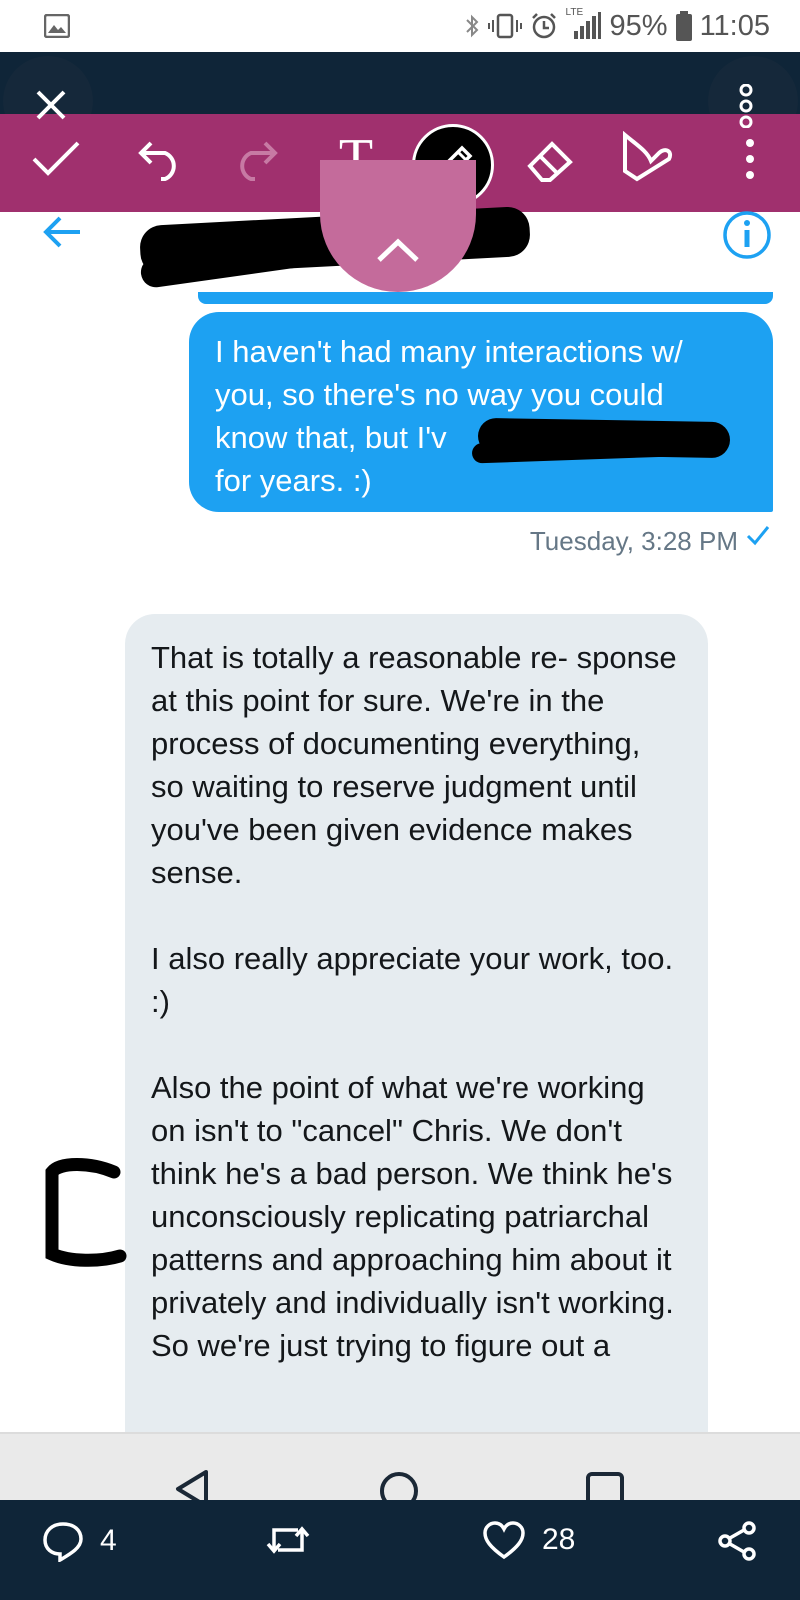  Describe the element at coordinates (559, 1539) in the screenshot. I see `like-count: 28` at that location.